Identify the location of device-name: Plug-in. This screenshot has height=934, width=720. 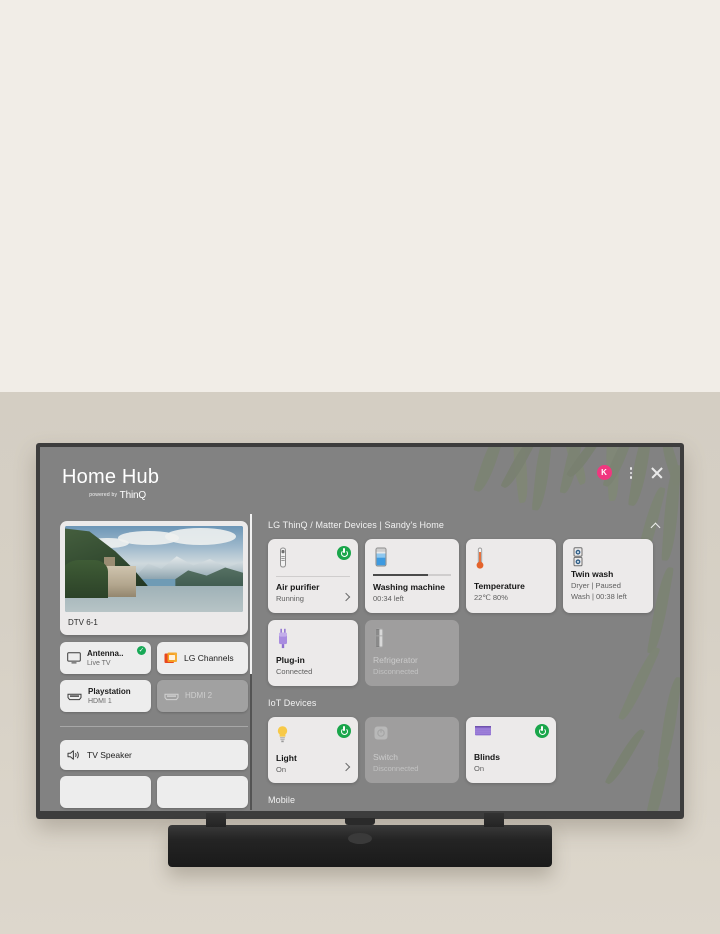
(290, 660).